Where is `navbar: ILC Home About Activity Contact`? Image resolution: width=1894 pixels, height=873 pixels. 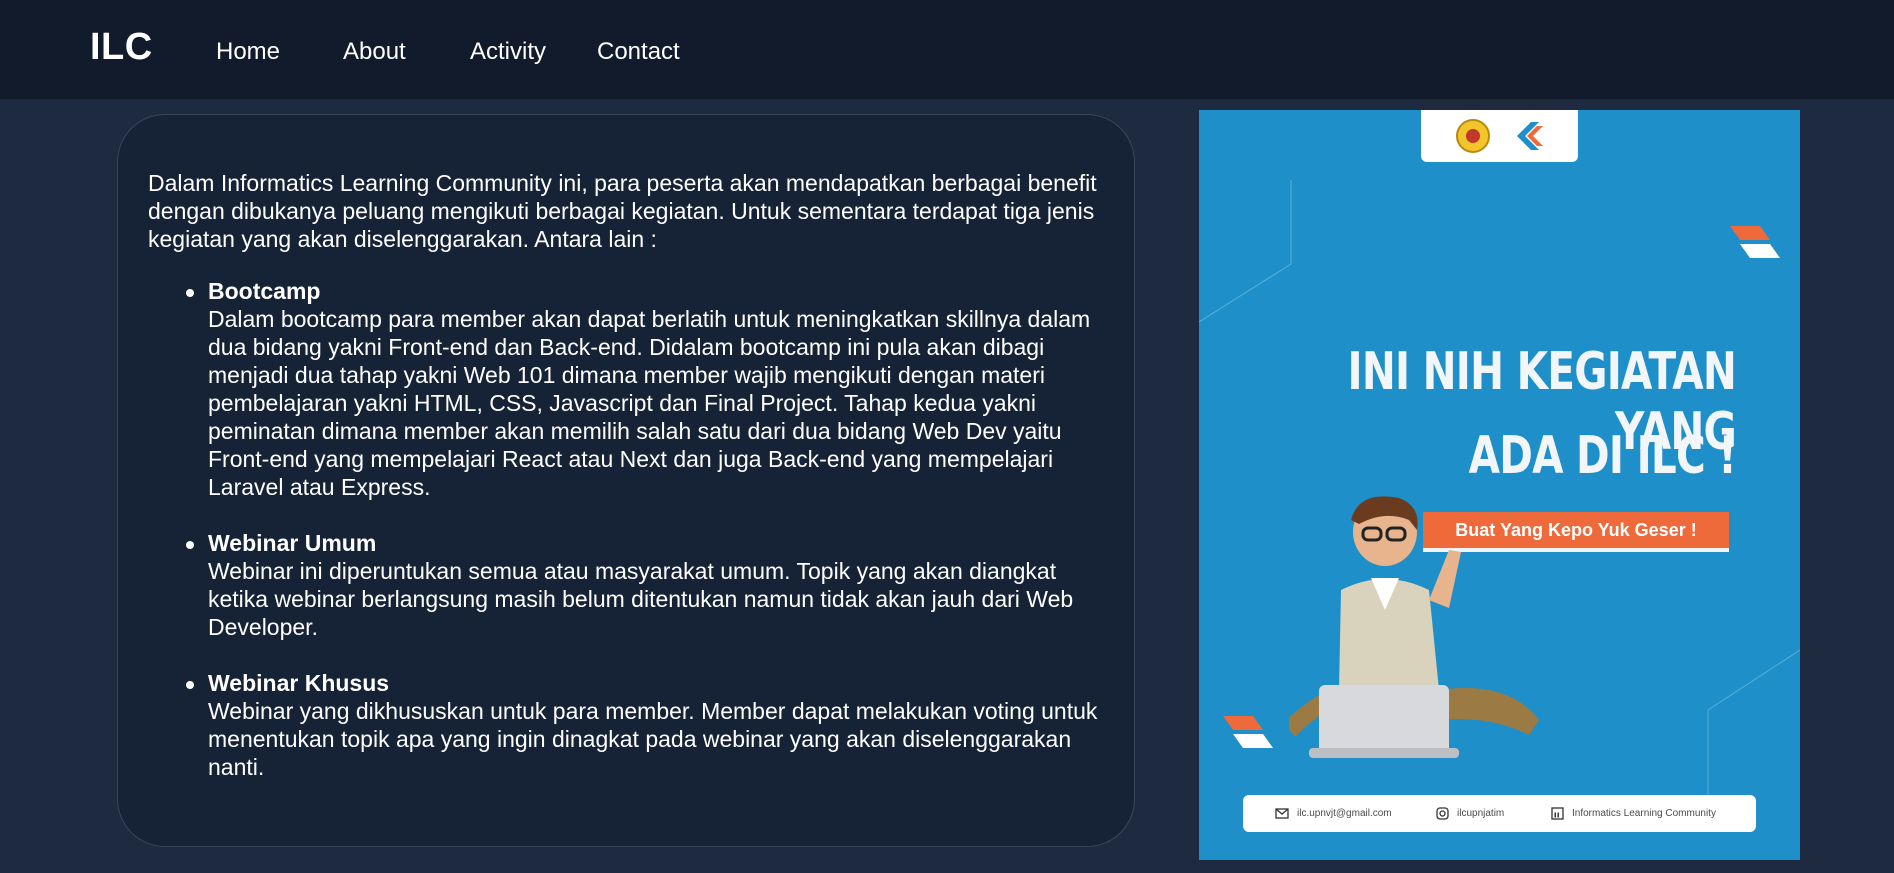
navbar: ILC Home About Activity Contact is located at coordinates (947, 49).